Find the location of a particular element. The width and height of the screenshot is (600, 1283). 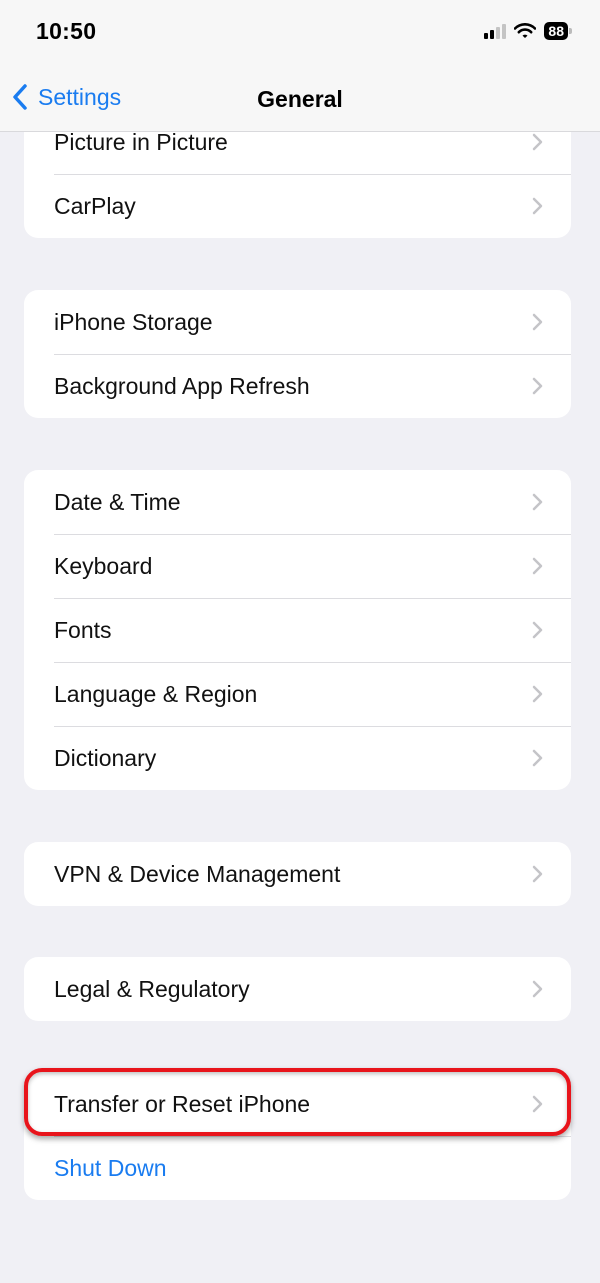

status-icons: 88 is located at coordinates (528, 31).